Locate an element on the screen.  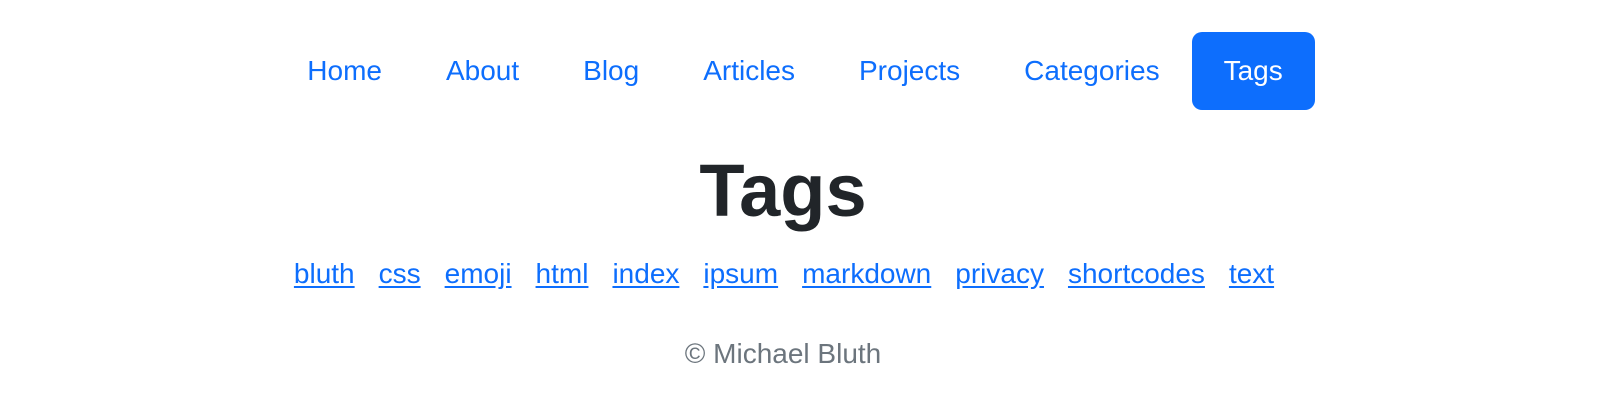
nav-link-home: Home is located at coordinates (344, 71).